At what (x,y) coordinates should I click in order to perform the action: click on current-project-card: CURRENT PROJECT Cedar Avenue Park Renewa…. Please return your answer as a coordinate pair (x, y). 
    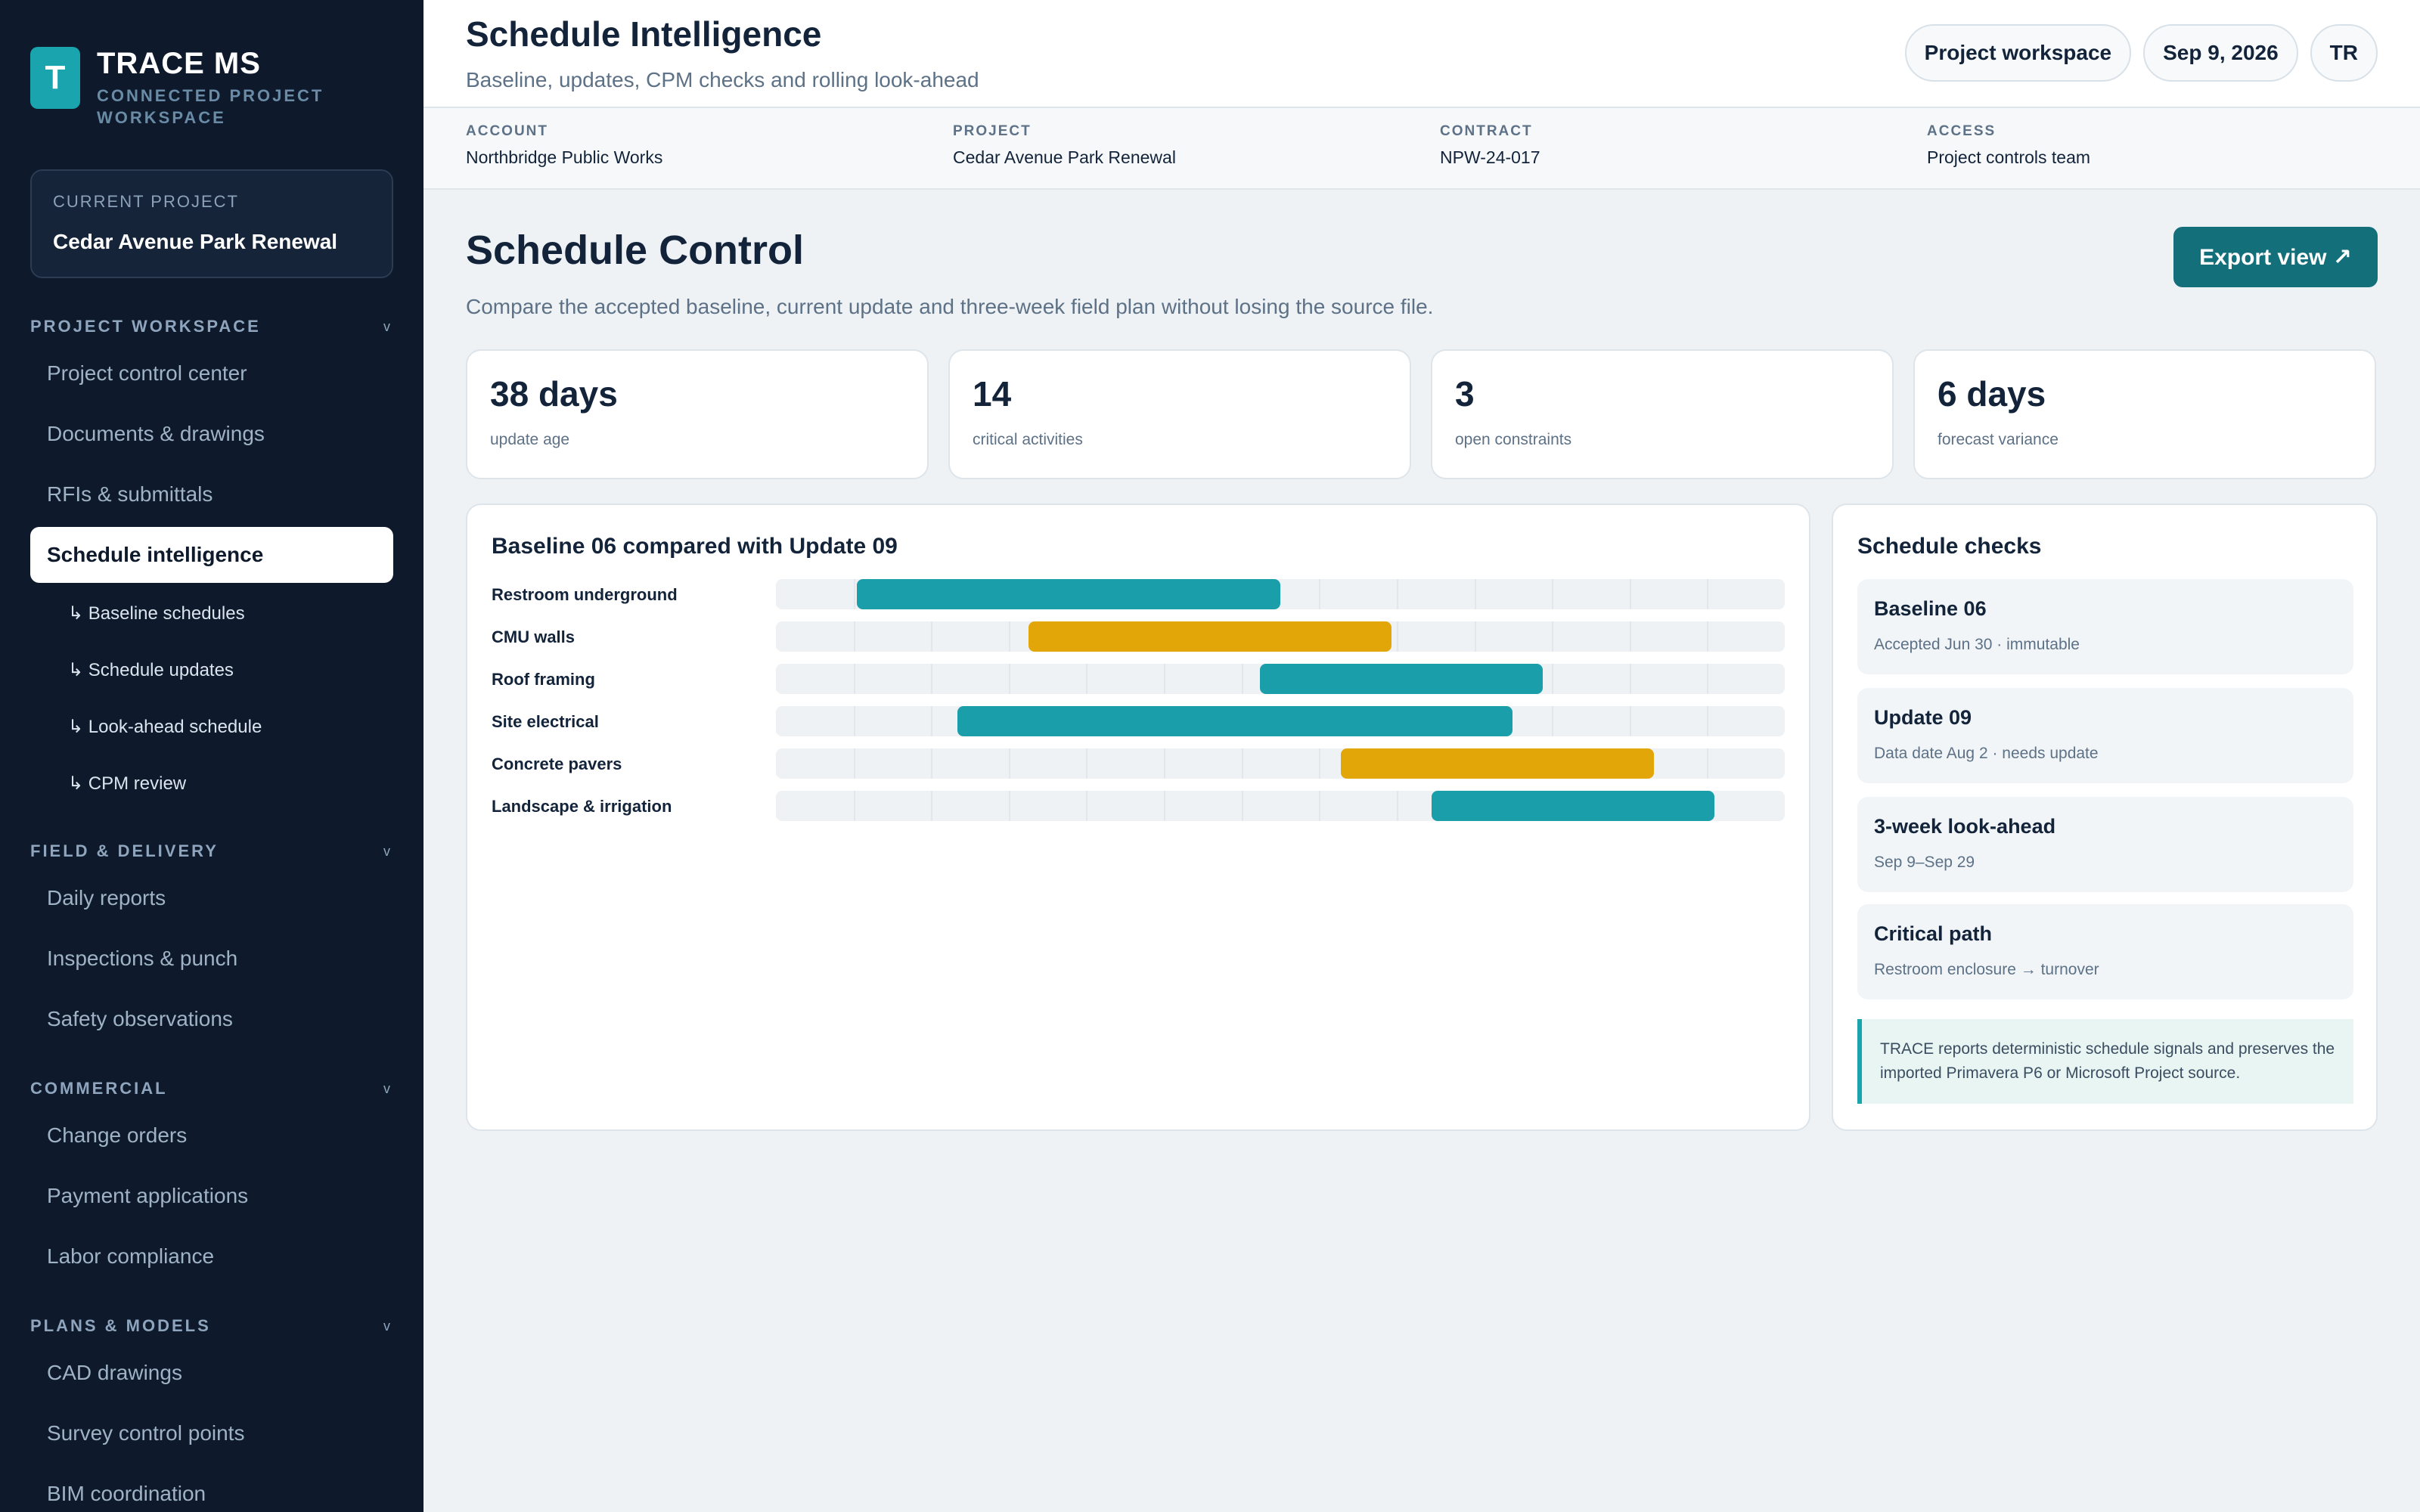
    Looking at the image, I should click on (211, 224).